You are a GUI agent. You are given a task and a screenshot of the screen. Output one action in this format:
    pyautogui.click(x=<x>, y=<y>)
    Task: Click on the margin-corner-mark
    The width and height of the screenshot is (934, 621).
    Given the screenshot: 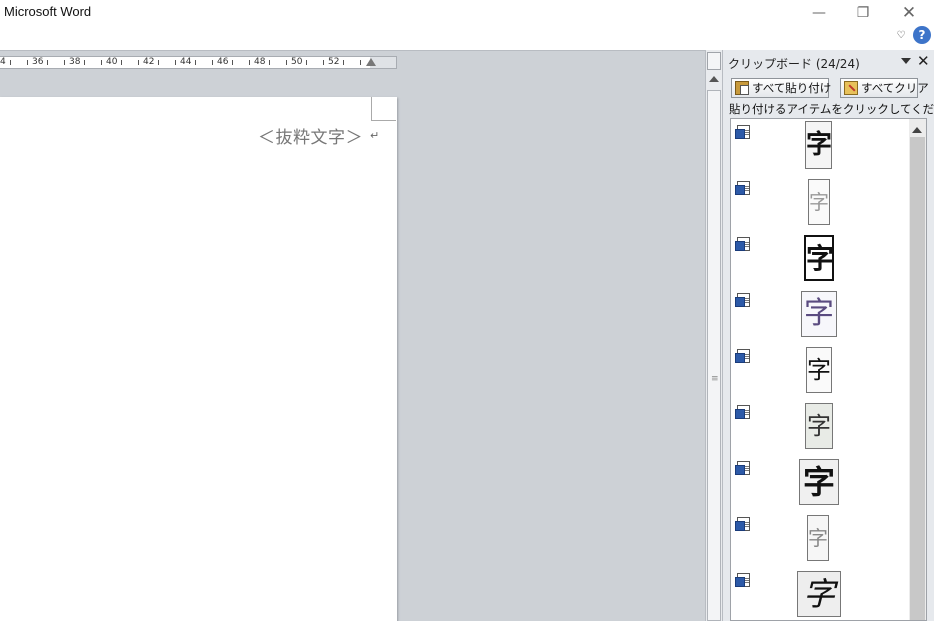 What is the action you would take?
    pyautogui.click(x=383, y=109)
    